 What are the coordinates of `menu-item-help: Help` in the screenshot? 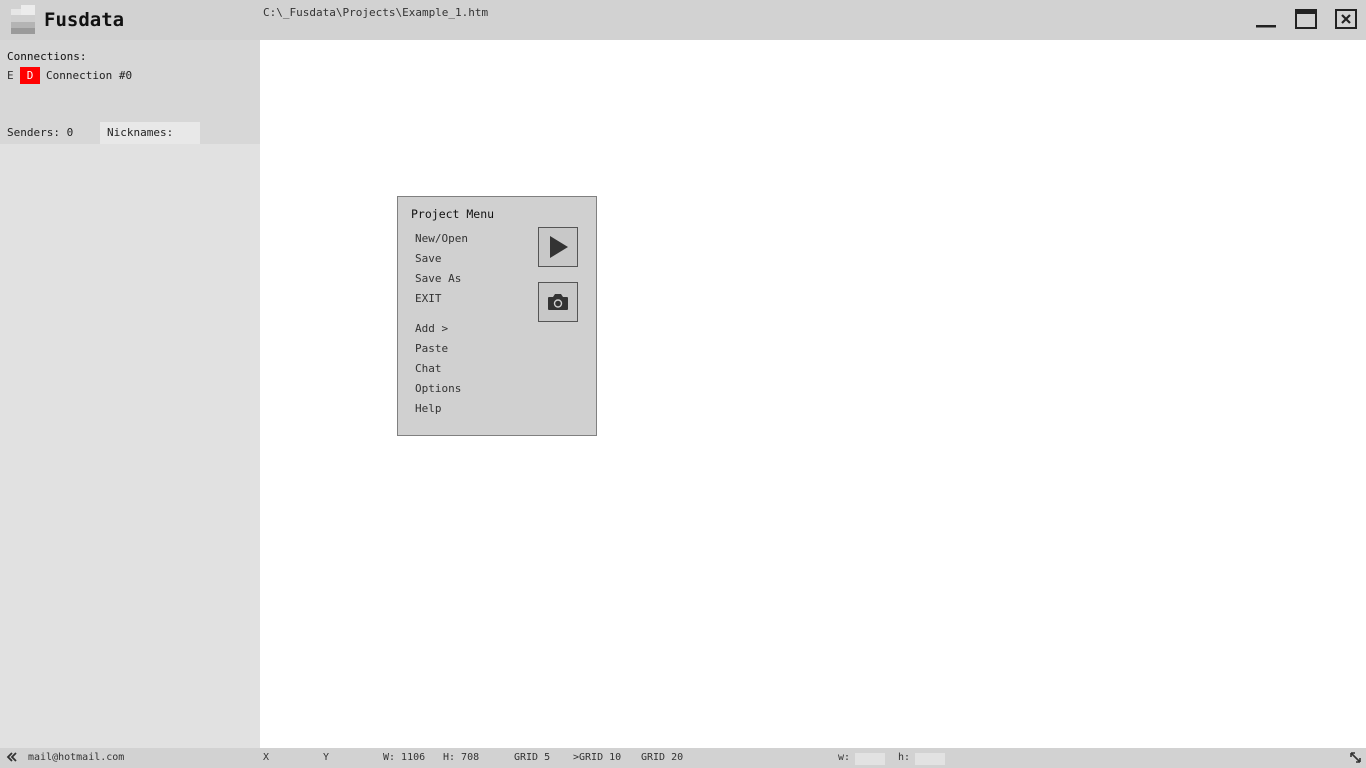 It's located at (428, 408).